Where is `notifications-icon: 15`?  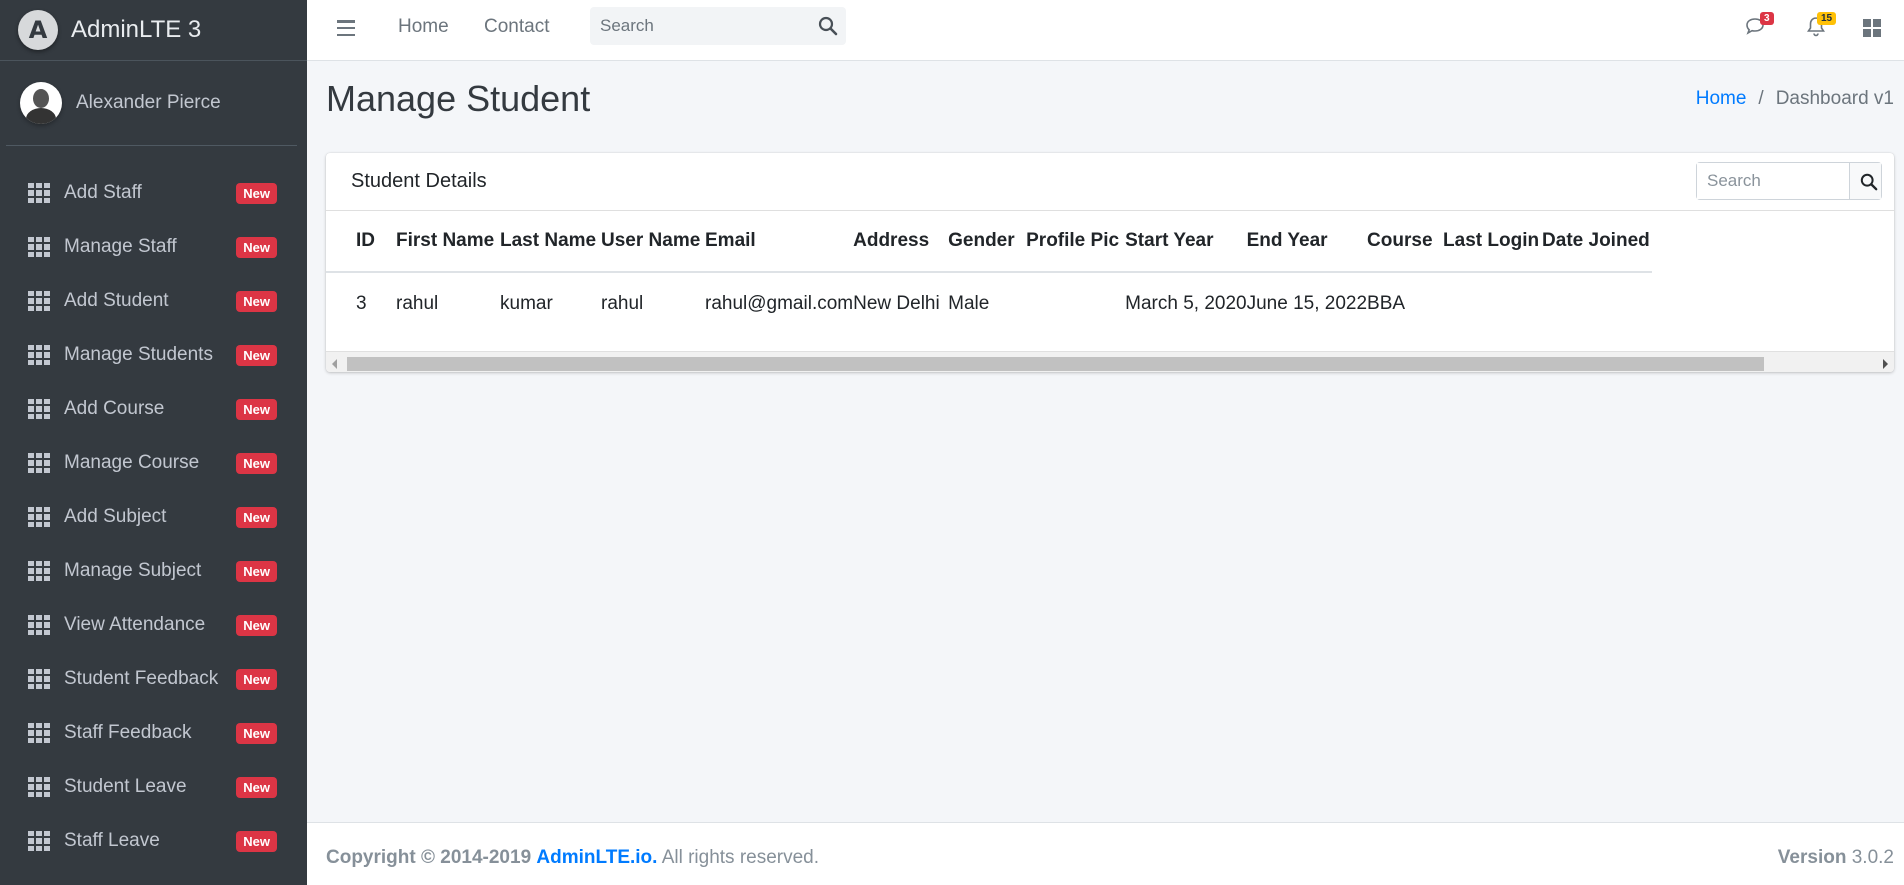
notifications-icon: 15 is located at coordinates (1820, 25).